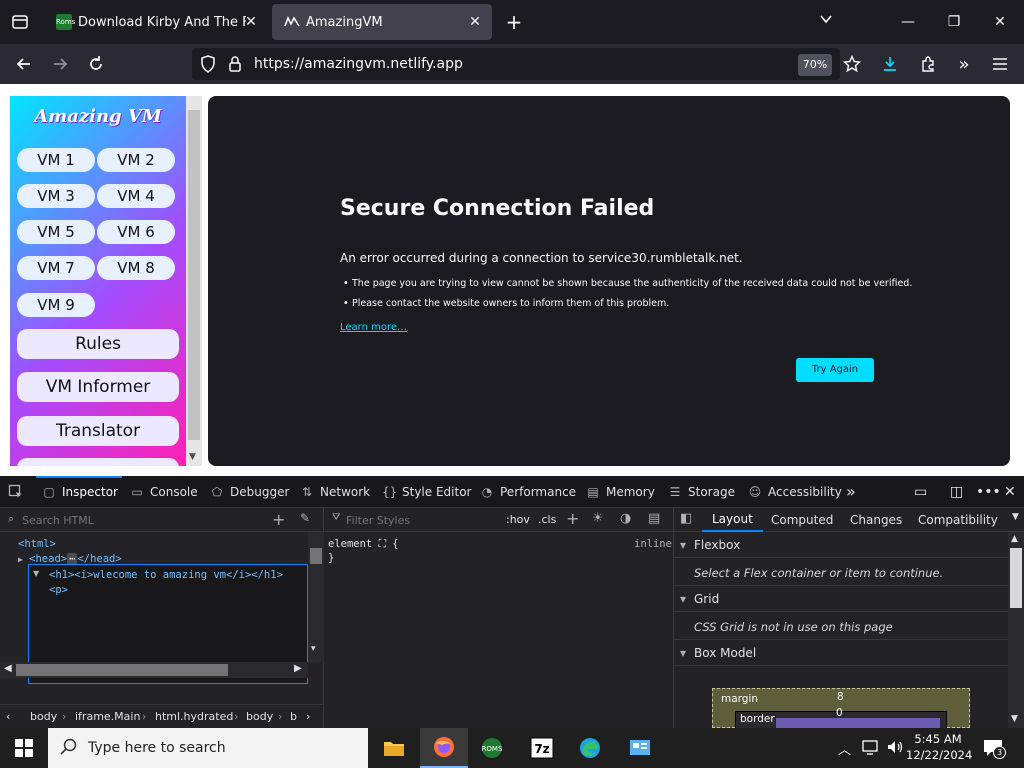 The width and height of the screenshot is (1024, 768). What do you see at coordinates (841, 599) in the screenshot?
I see `grid-section-header: Grid` at bounding box center [841, 599].